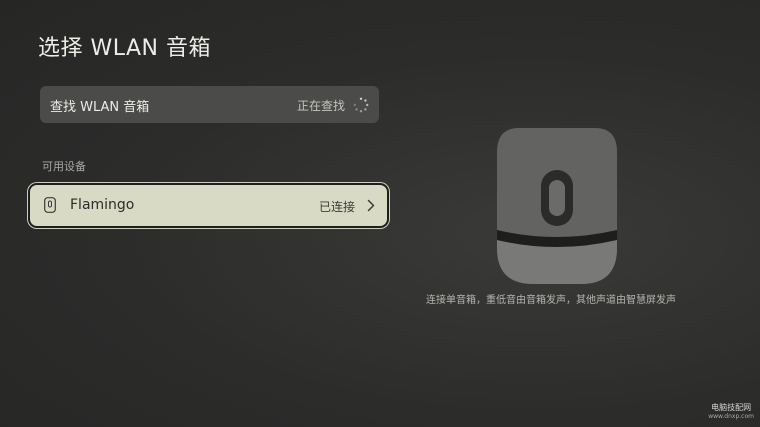 Image resolution: width=760 pixels, height=427 pixels. What do you see at coordinates (209, 104) in the screenshot?
I see `search-speakers-row: 查找 WLAN 音箱 正在查找` at bounding box center [209, 104].